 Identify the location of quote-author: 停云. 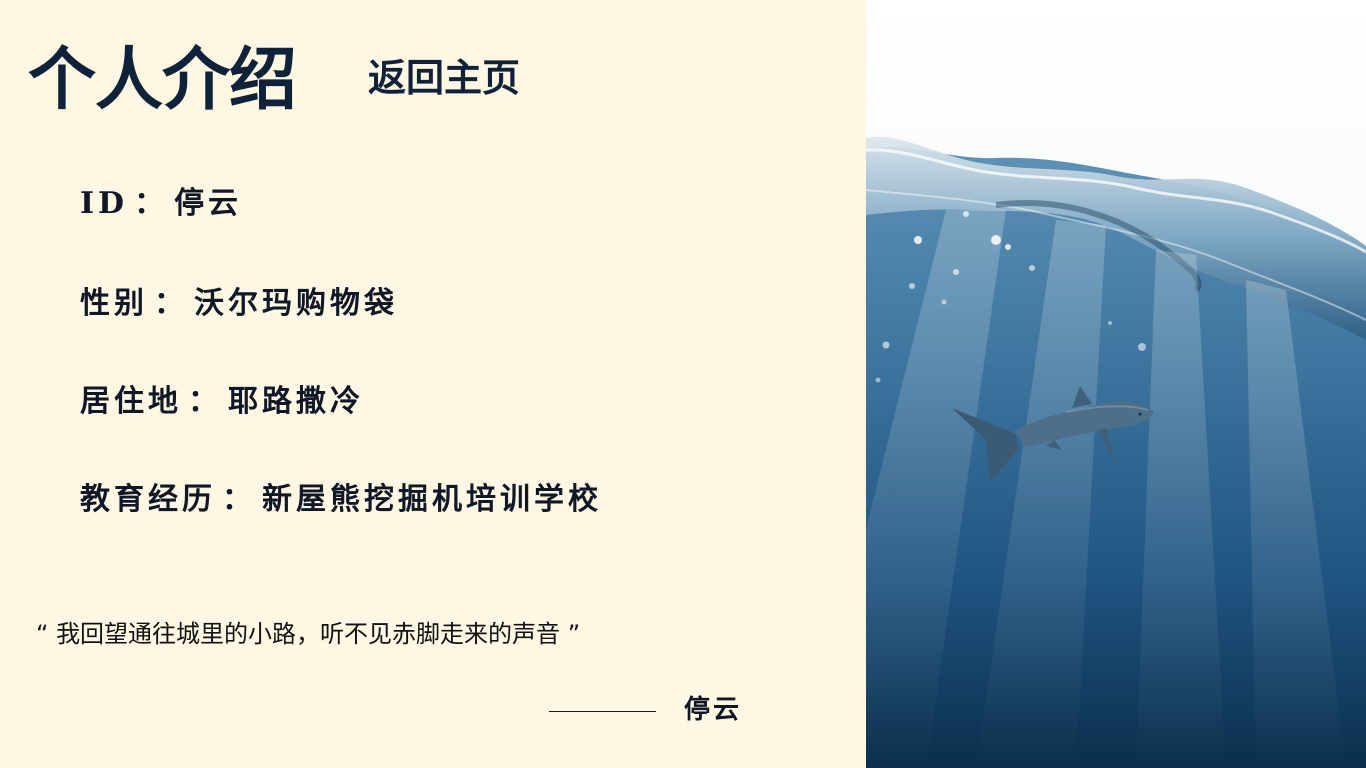
(713, 710).